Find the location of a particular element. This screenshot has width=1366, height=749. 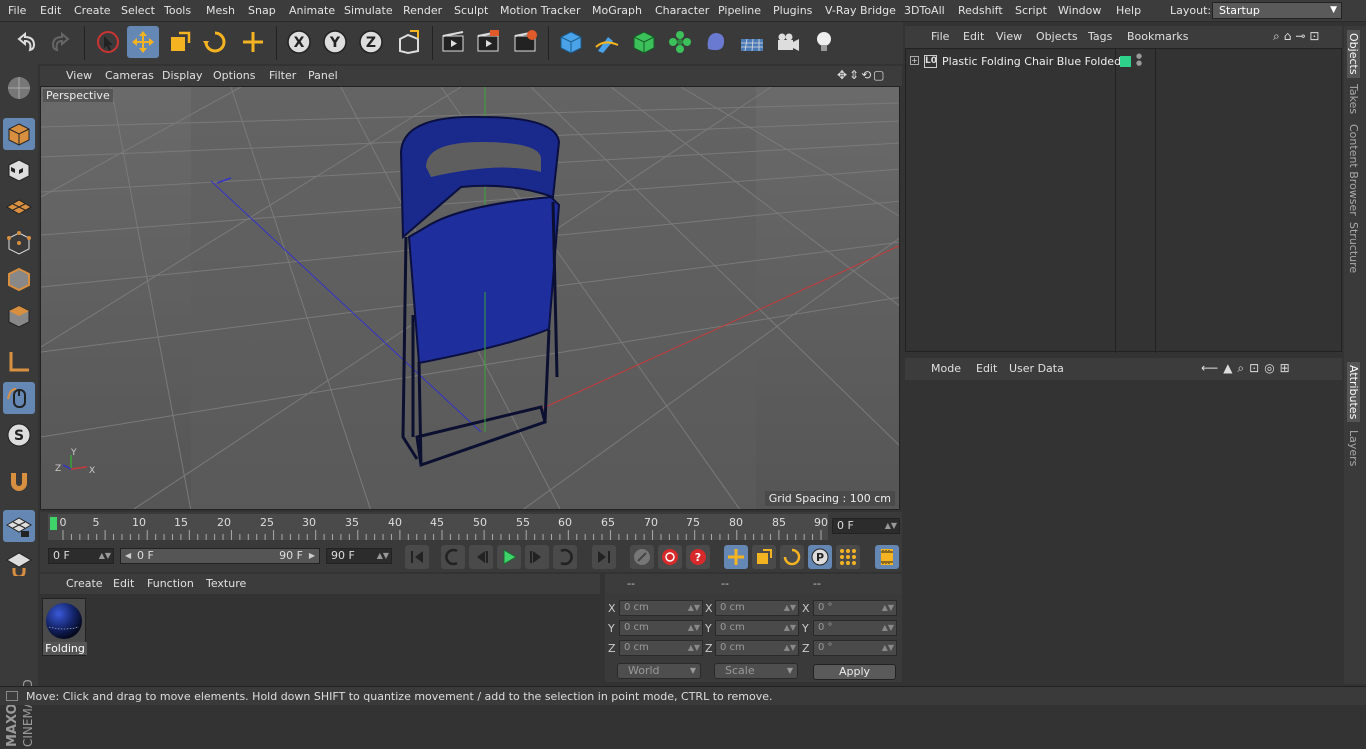

go-to-start-button is located at coordinates (417, 557).